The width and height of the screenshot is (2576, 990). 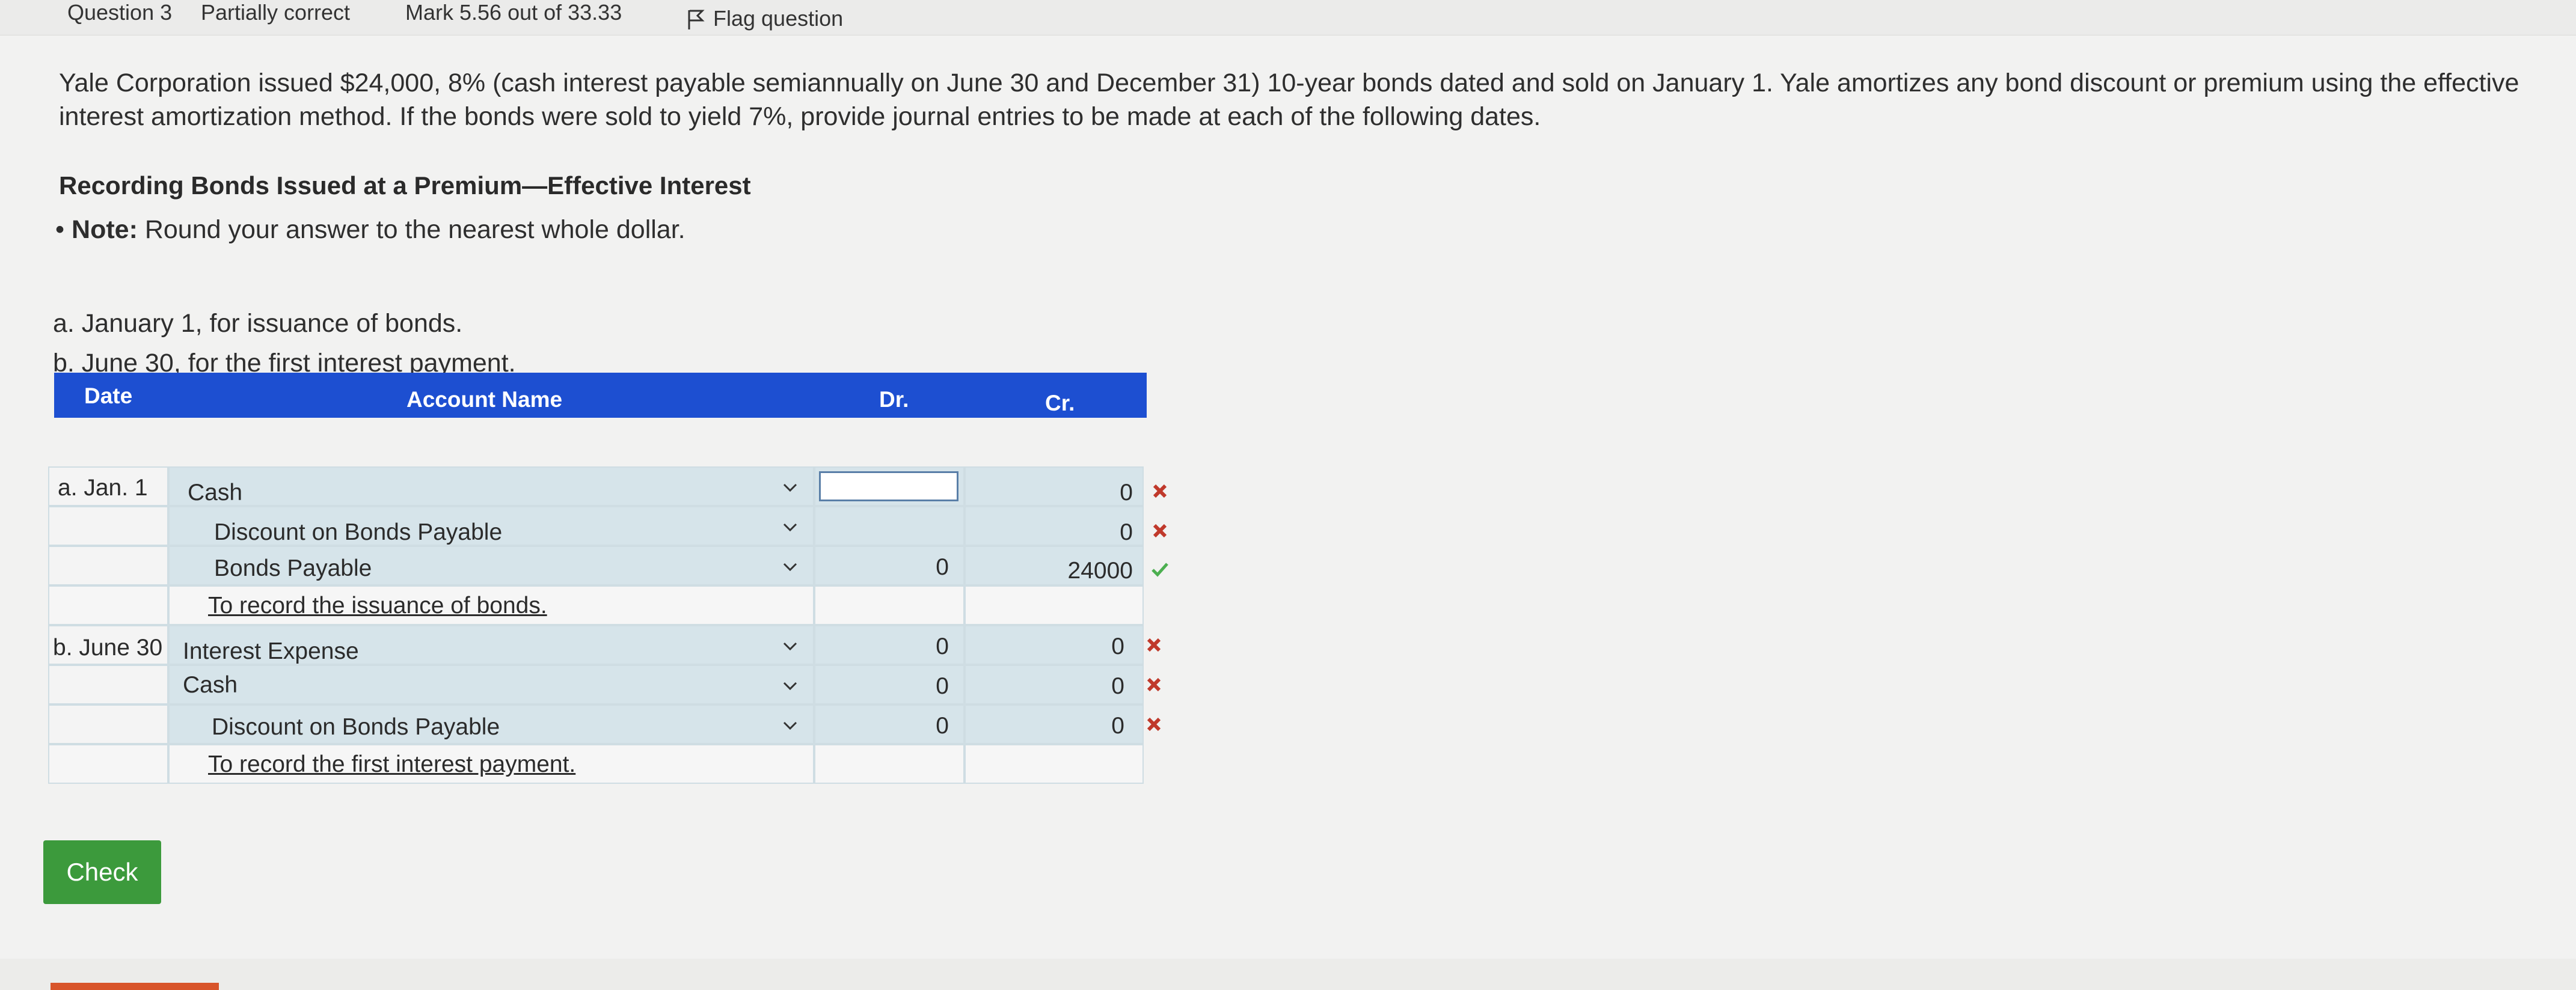 I want to click on table-row: Cash 0 0, so click(x=604, y=684).